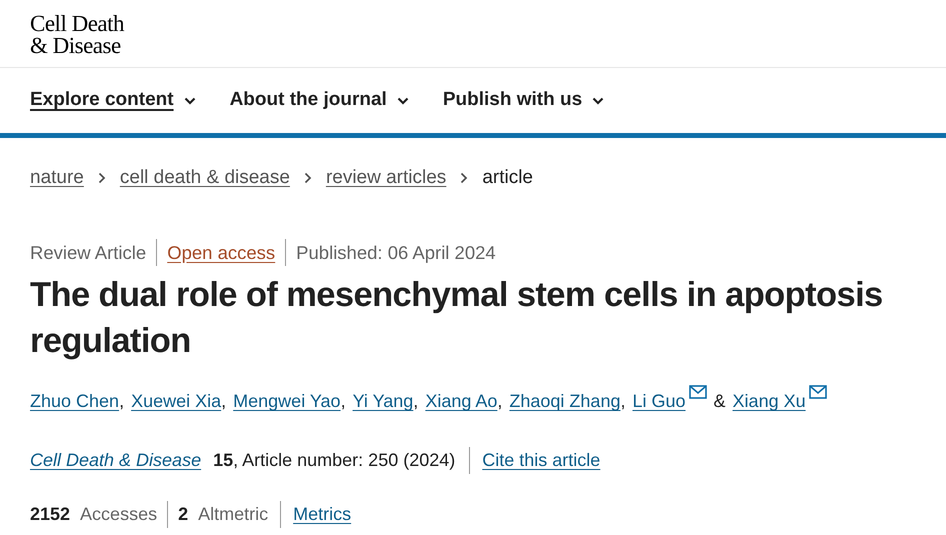  What do you see at coordinates (386, 178) in the screenshot?
I see `breadcrumb-link: review articles` at bounding box center [386, 178].